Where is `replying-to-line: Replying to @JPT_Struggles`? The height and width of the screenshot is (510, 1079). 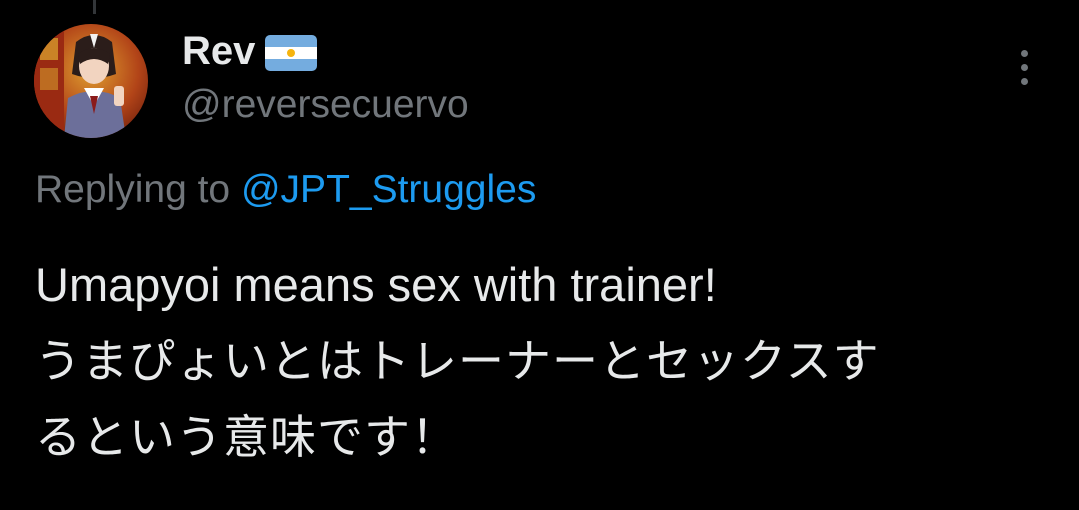
replying-to-line: Replying to @JPT_Struggles is located at coordinates (285, 190).